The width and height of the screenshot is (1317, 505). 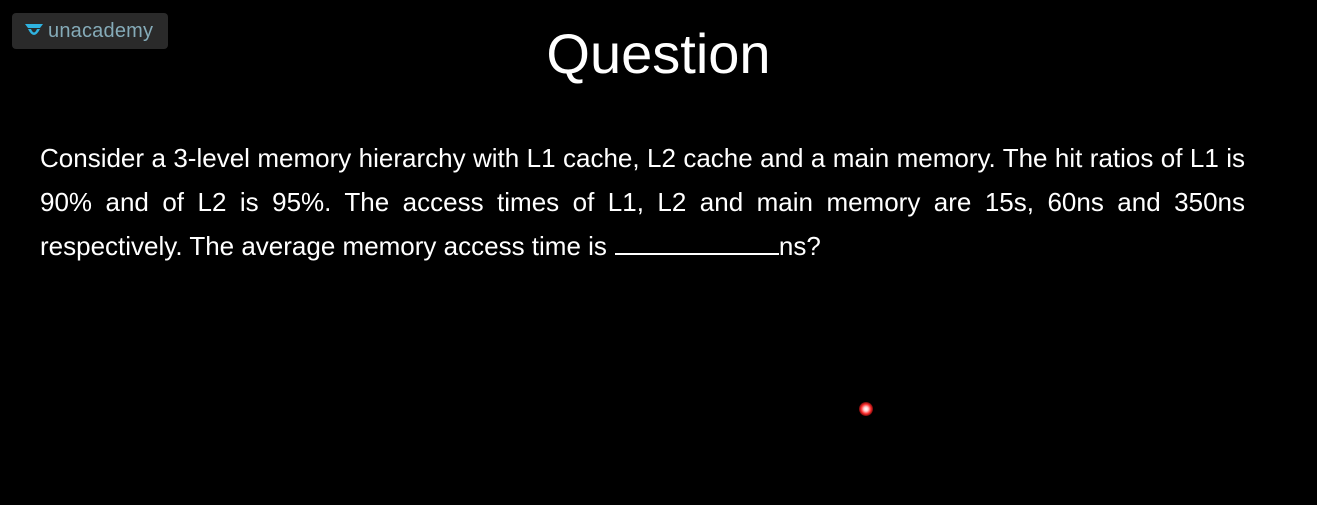 I want to click on slide-title: Question, so click(x=658, y=53).